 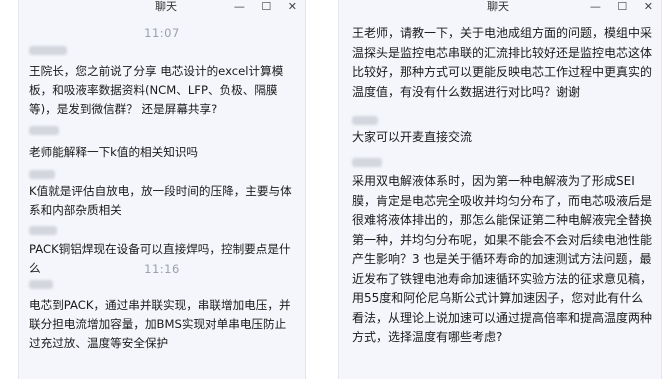 I want to click on chat-message: 大家可以开麦直接交流, so click(x=412, y=137).